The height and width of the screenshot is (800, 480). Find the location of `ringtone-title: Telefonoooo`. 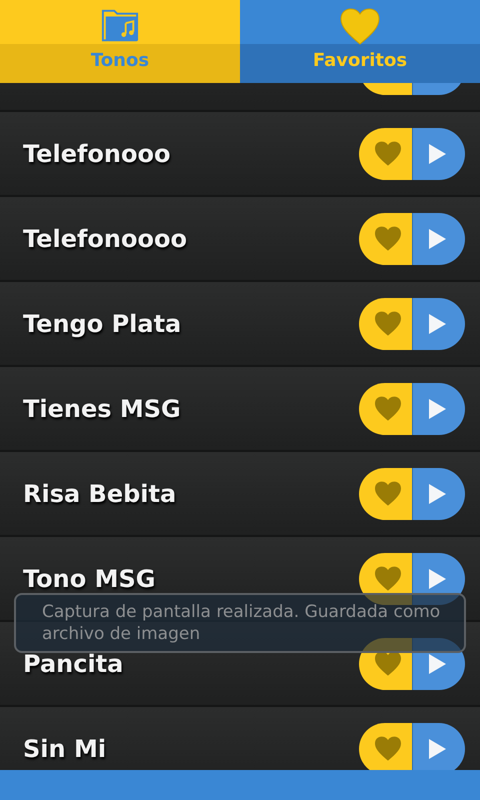

ringtone-title: Telefonoooo is located at coordinates (105, 238).